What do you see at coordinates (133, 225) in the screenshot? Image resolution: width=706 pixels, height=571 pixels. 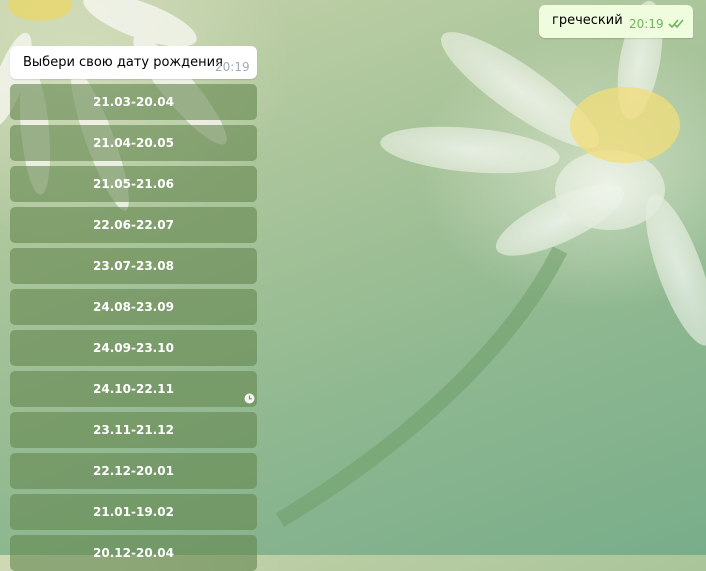 I see `keyboard-button: 22.06-22.07` at bounding box center [133, 225].